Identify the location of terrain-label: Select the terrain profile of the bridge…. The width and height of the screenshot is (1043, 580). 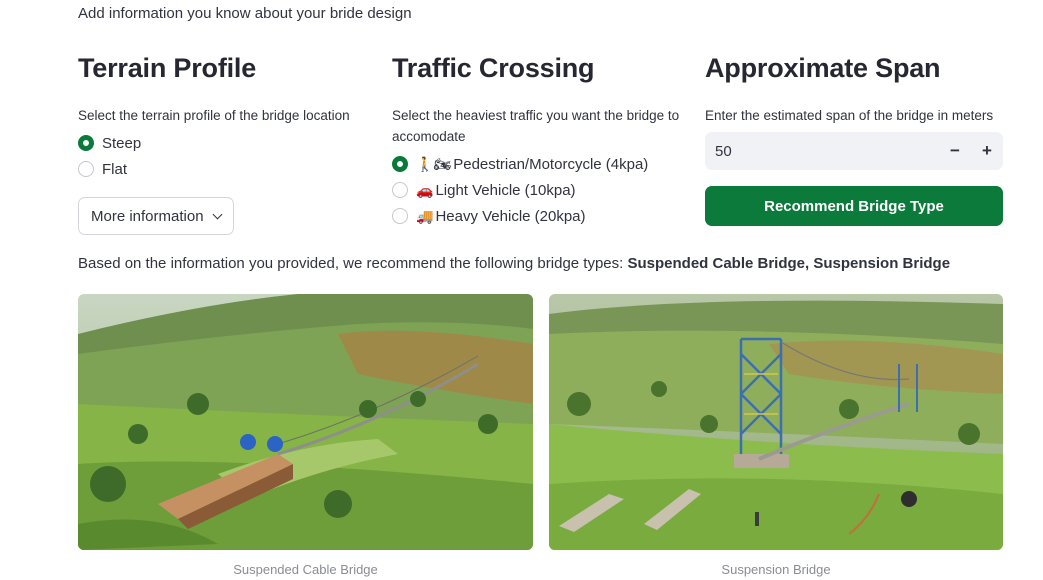
(214, 115).